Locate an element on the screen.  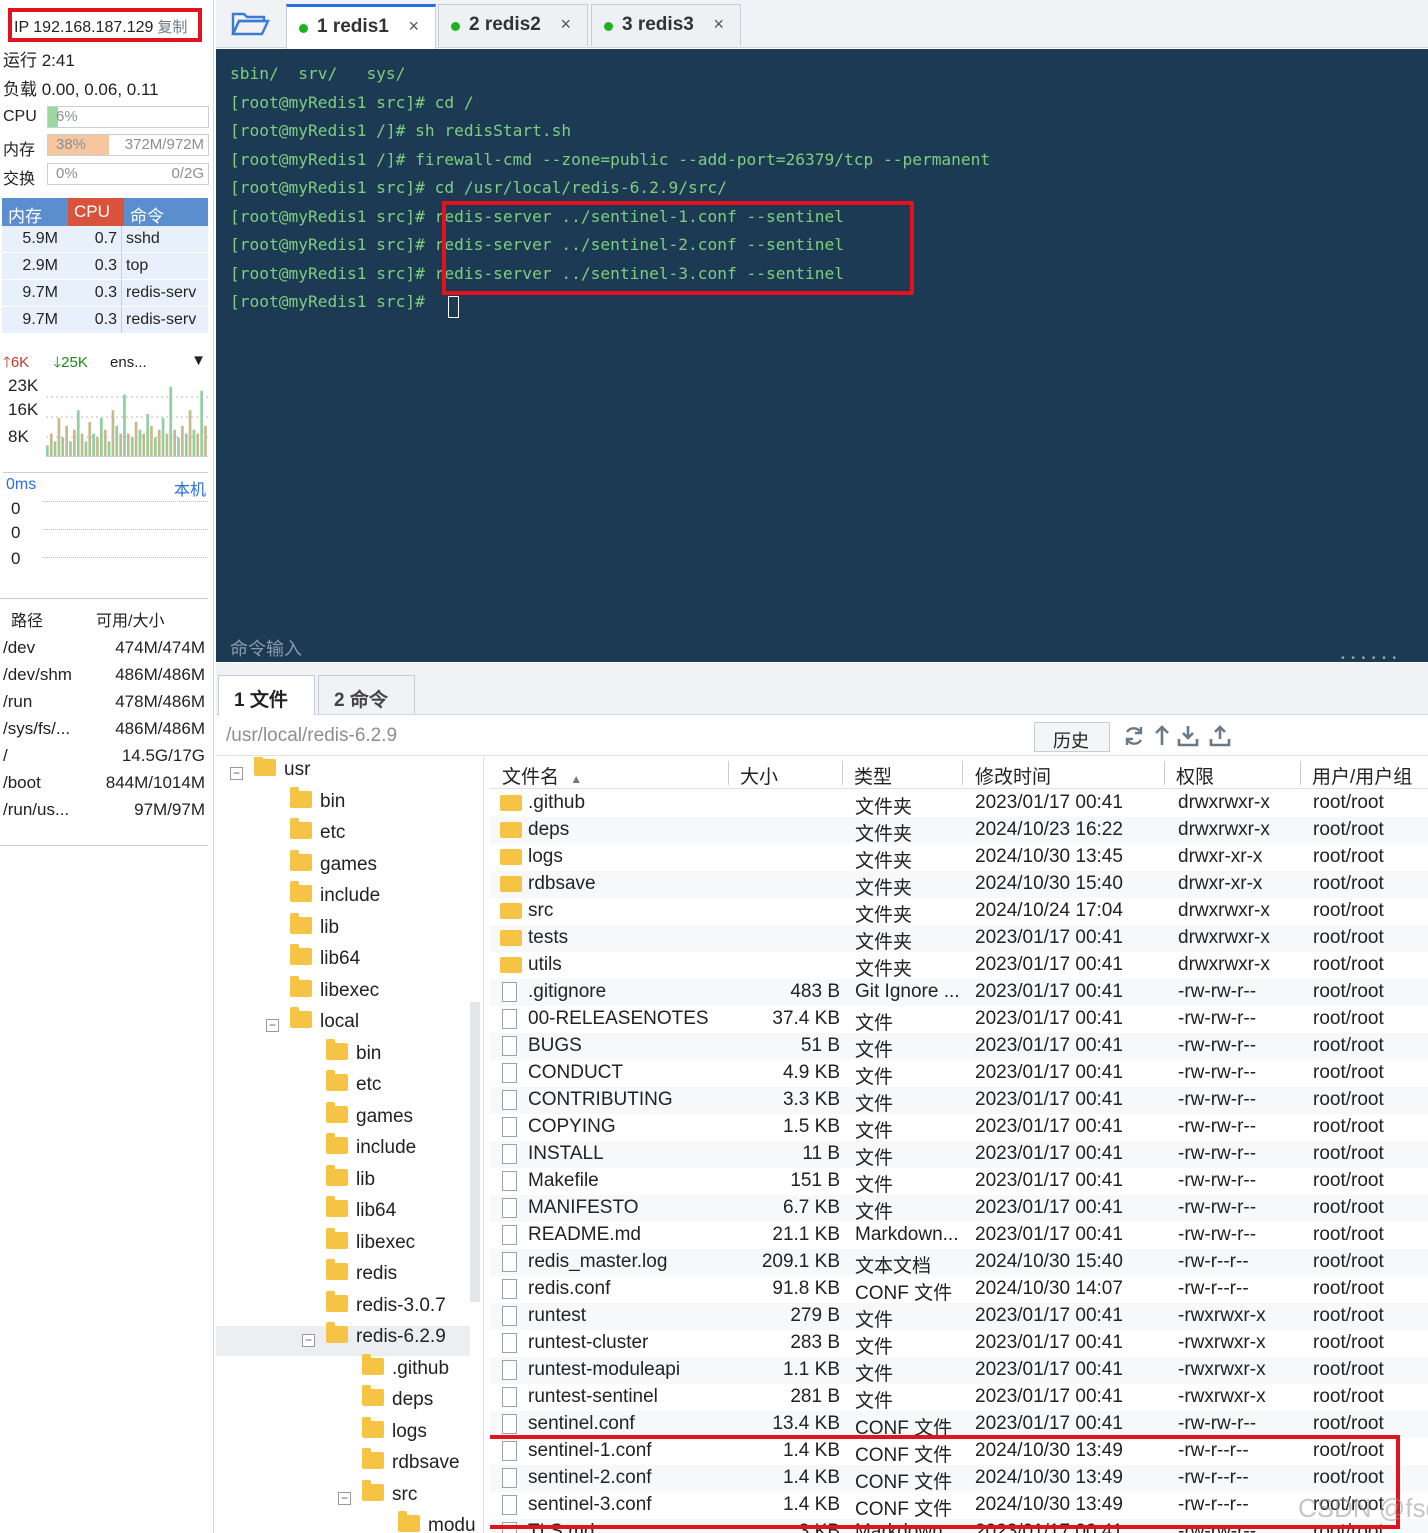
chevron-down-icon: ▼ is located at coordinates (198, 360).